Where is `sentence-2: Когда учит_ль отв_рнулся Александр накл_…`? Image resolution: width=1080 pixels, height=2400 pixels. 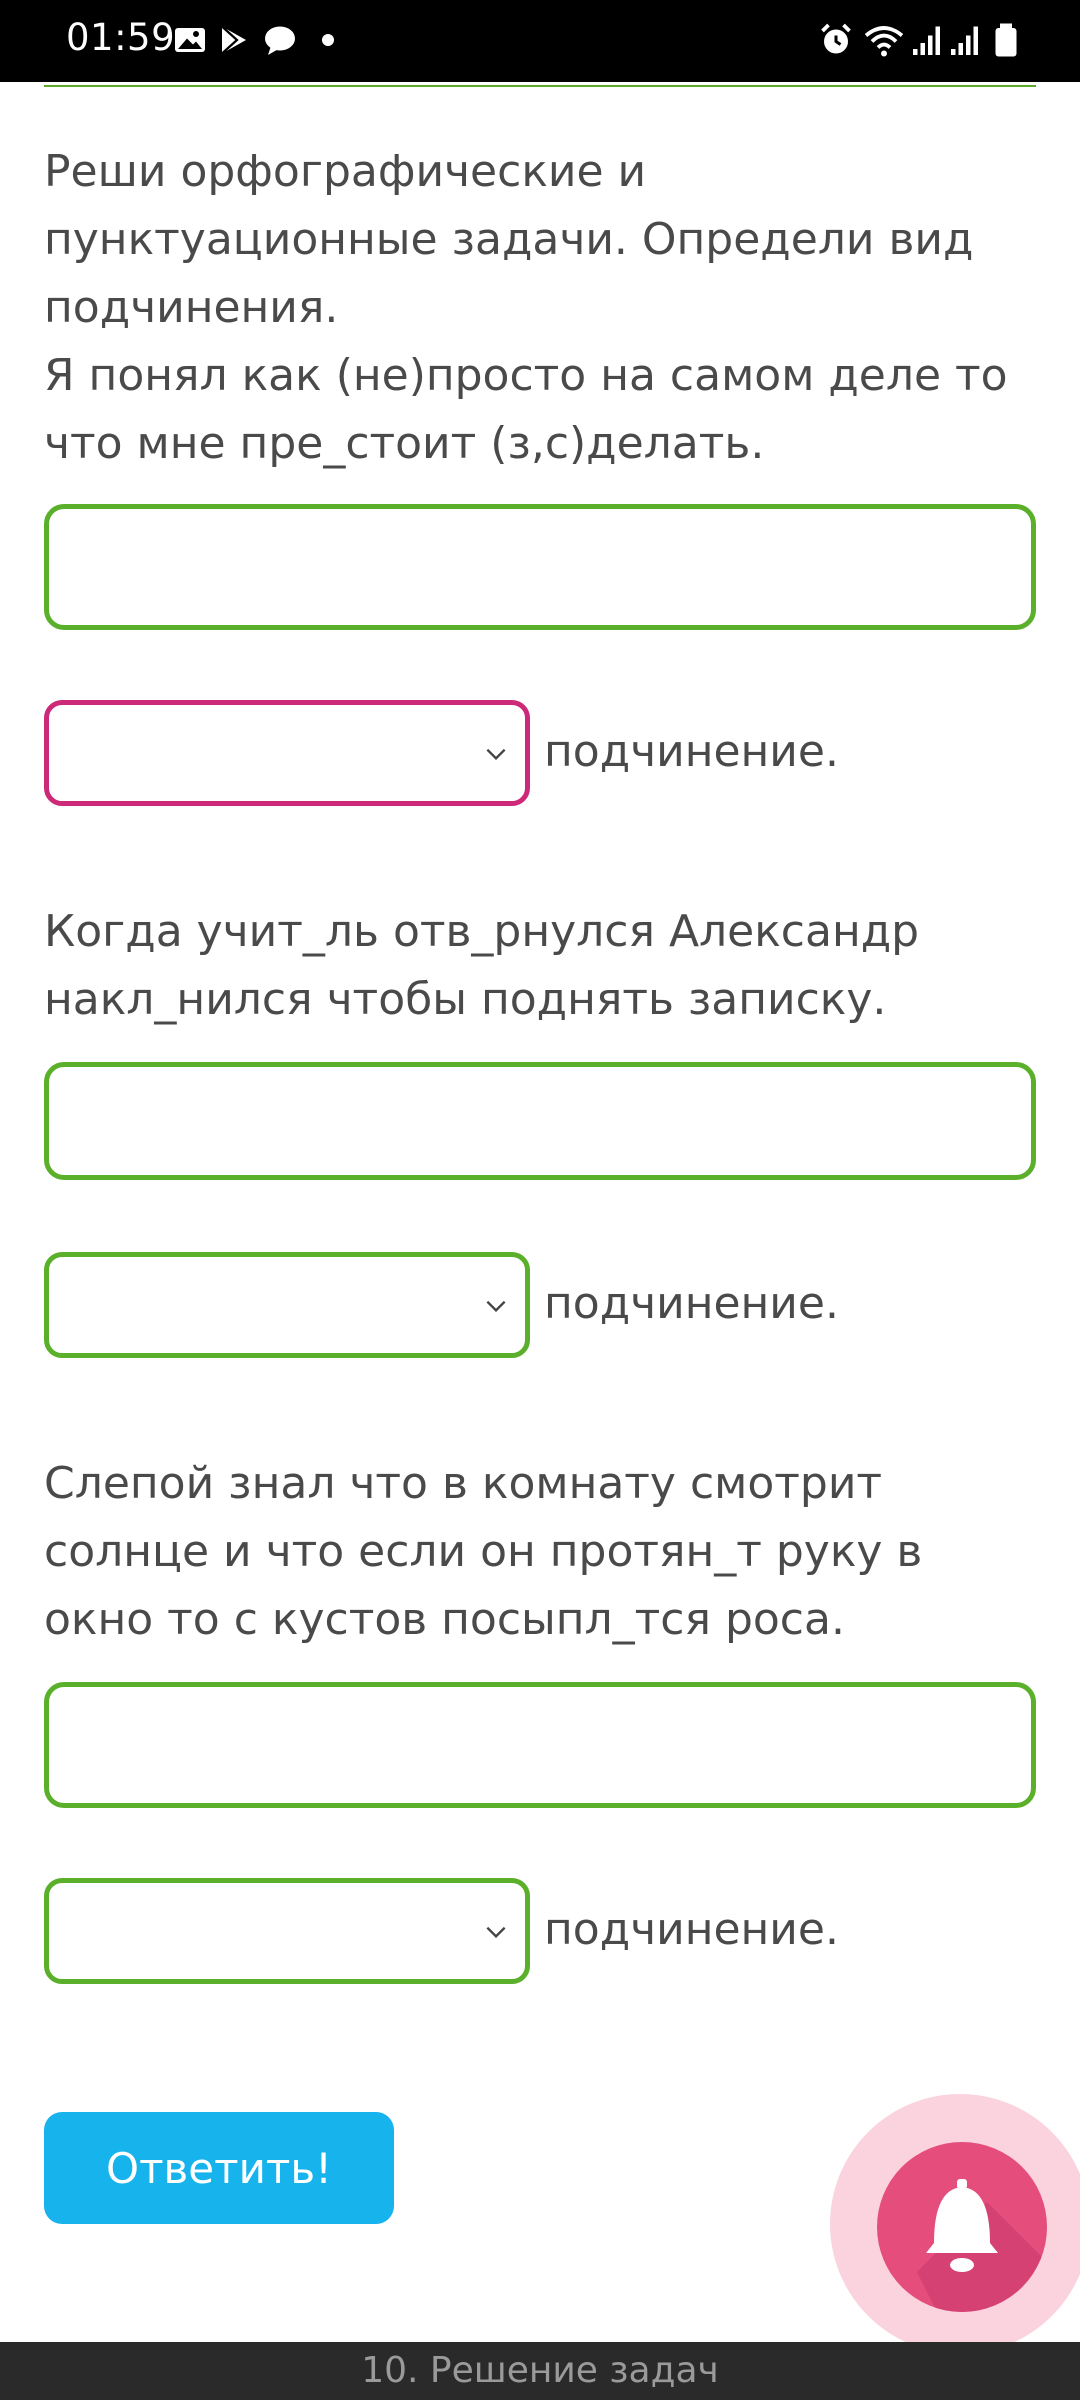
sentence-2: Когда учит_ль отв_рнулся Александр накл_… is located at coordinates (482, 965).